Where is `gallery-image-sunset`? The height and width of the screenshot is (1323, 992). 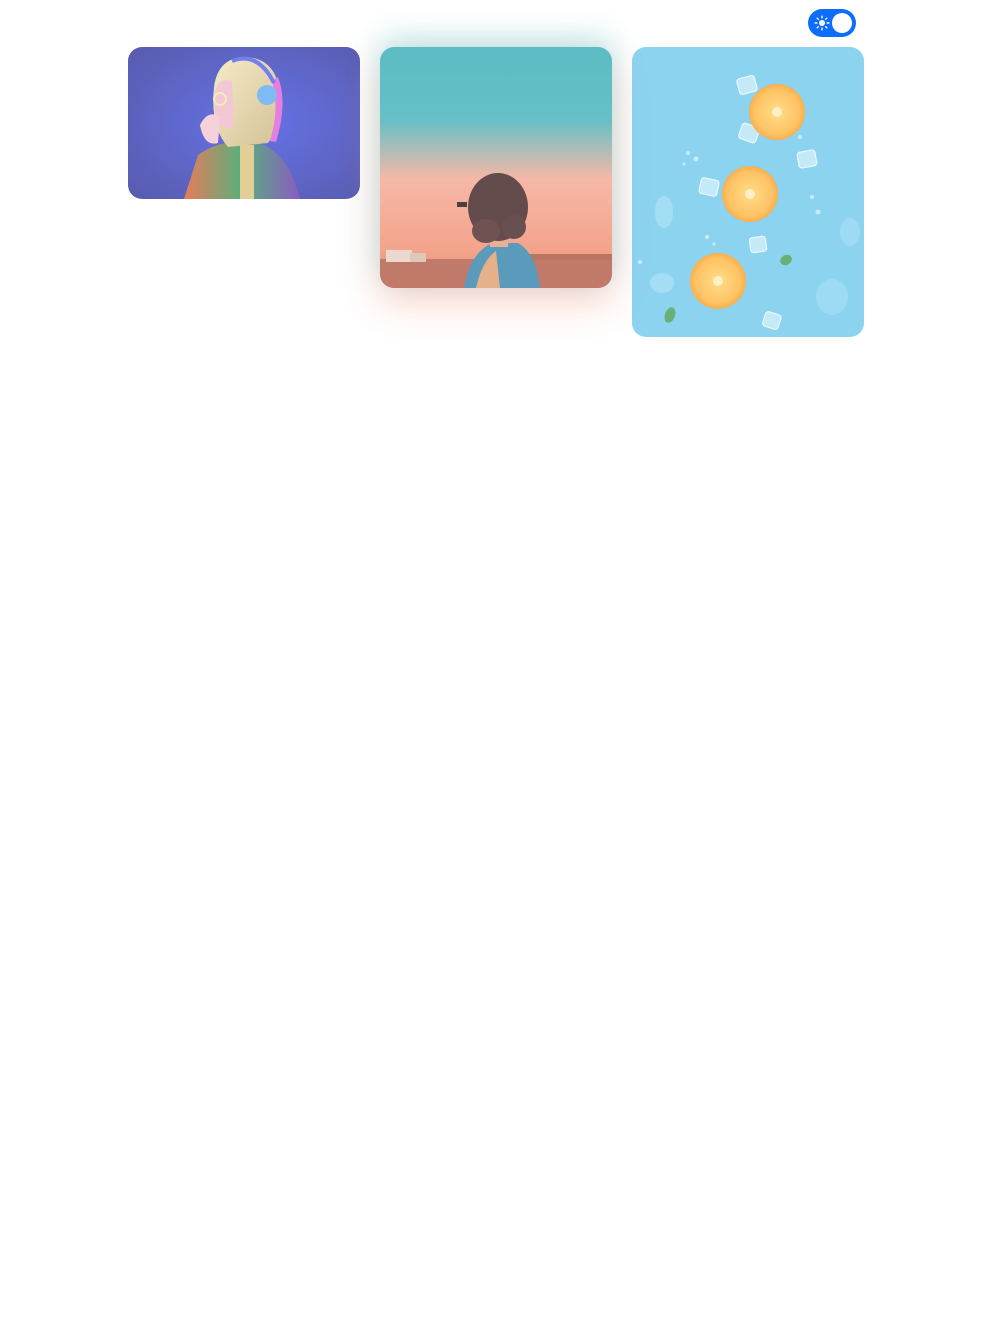
gallery-image-sunset is located at coordinates (496, 167).